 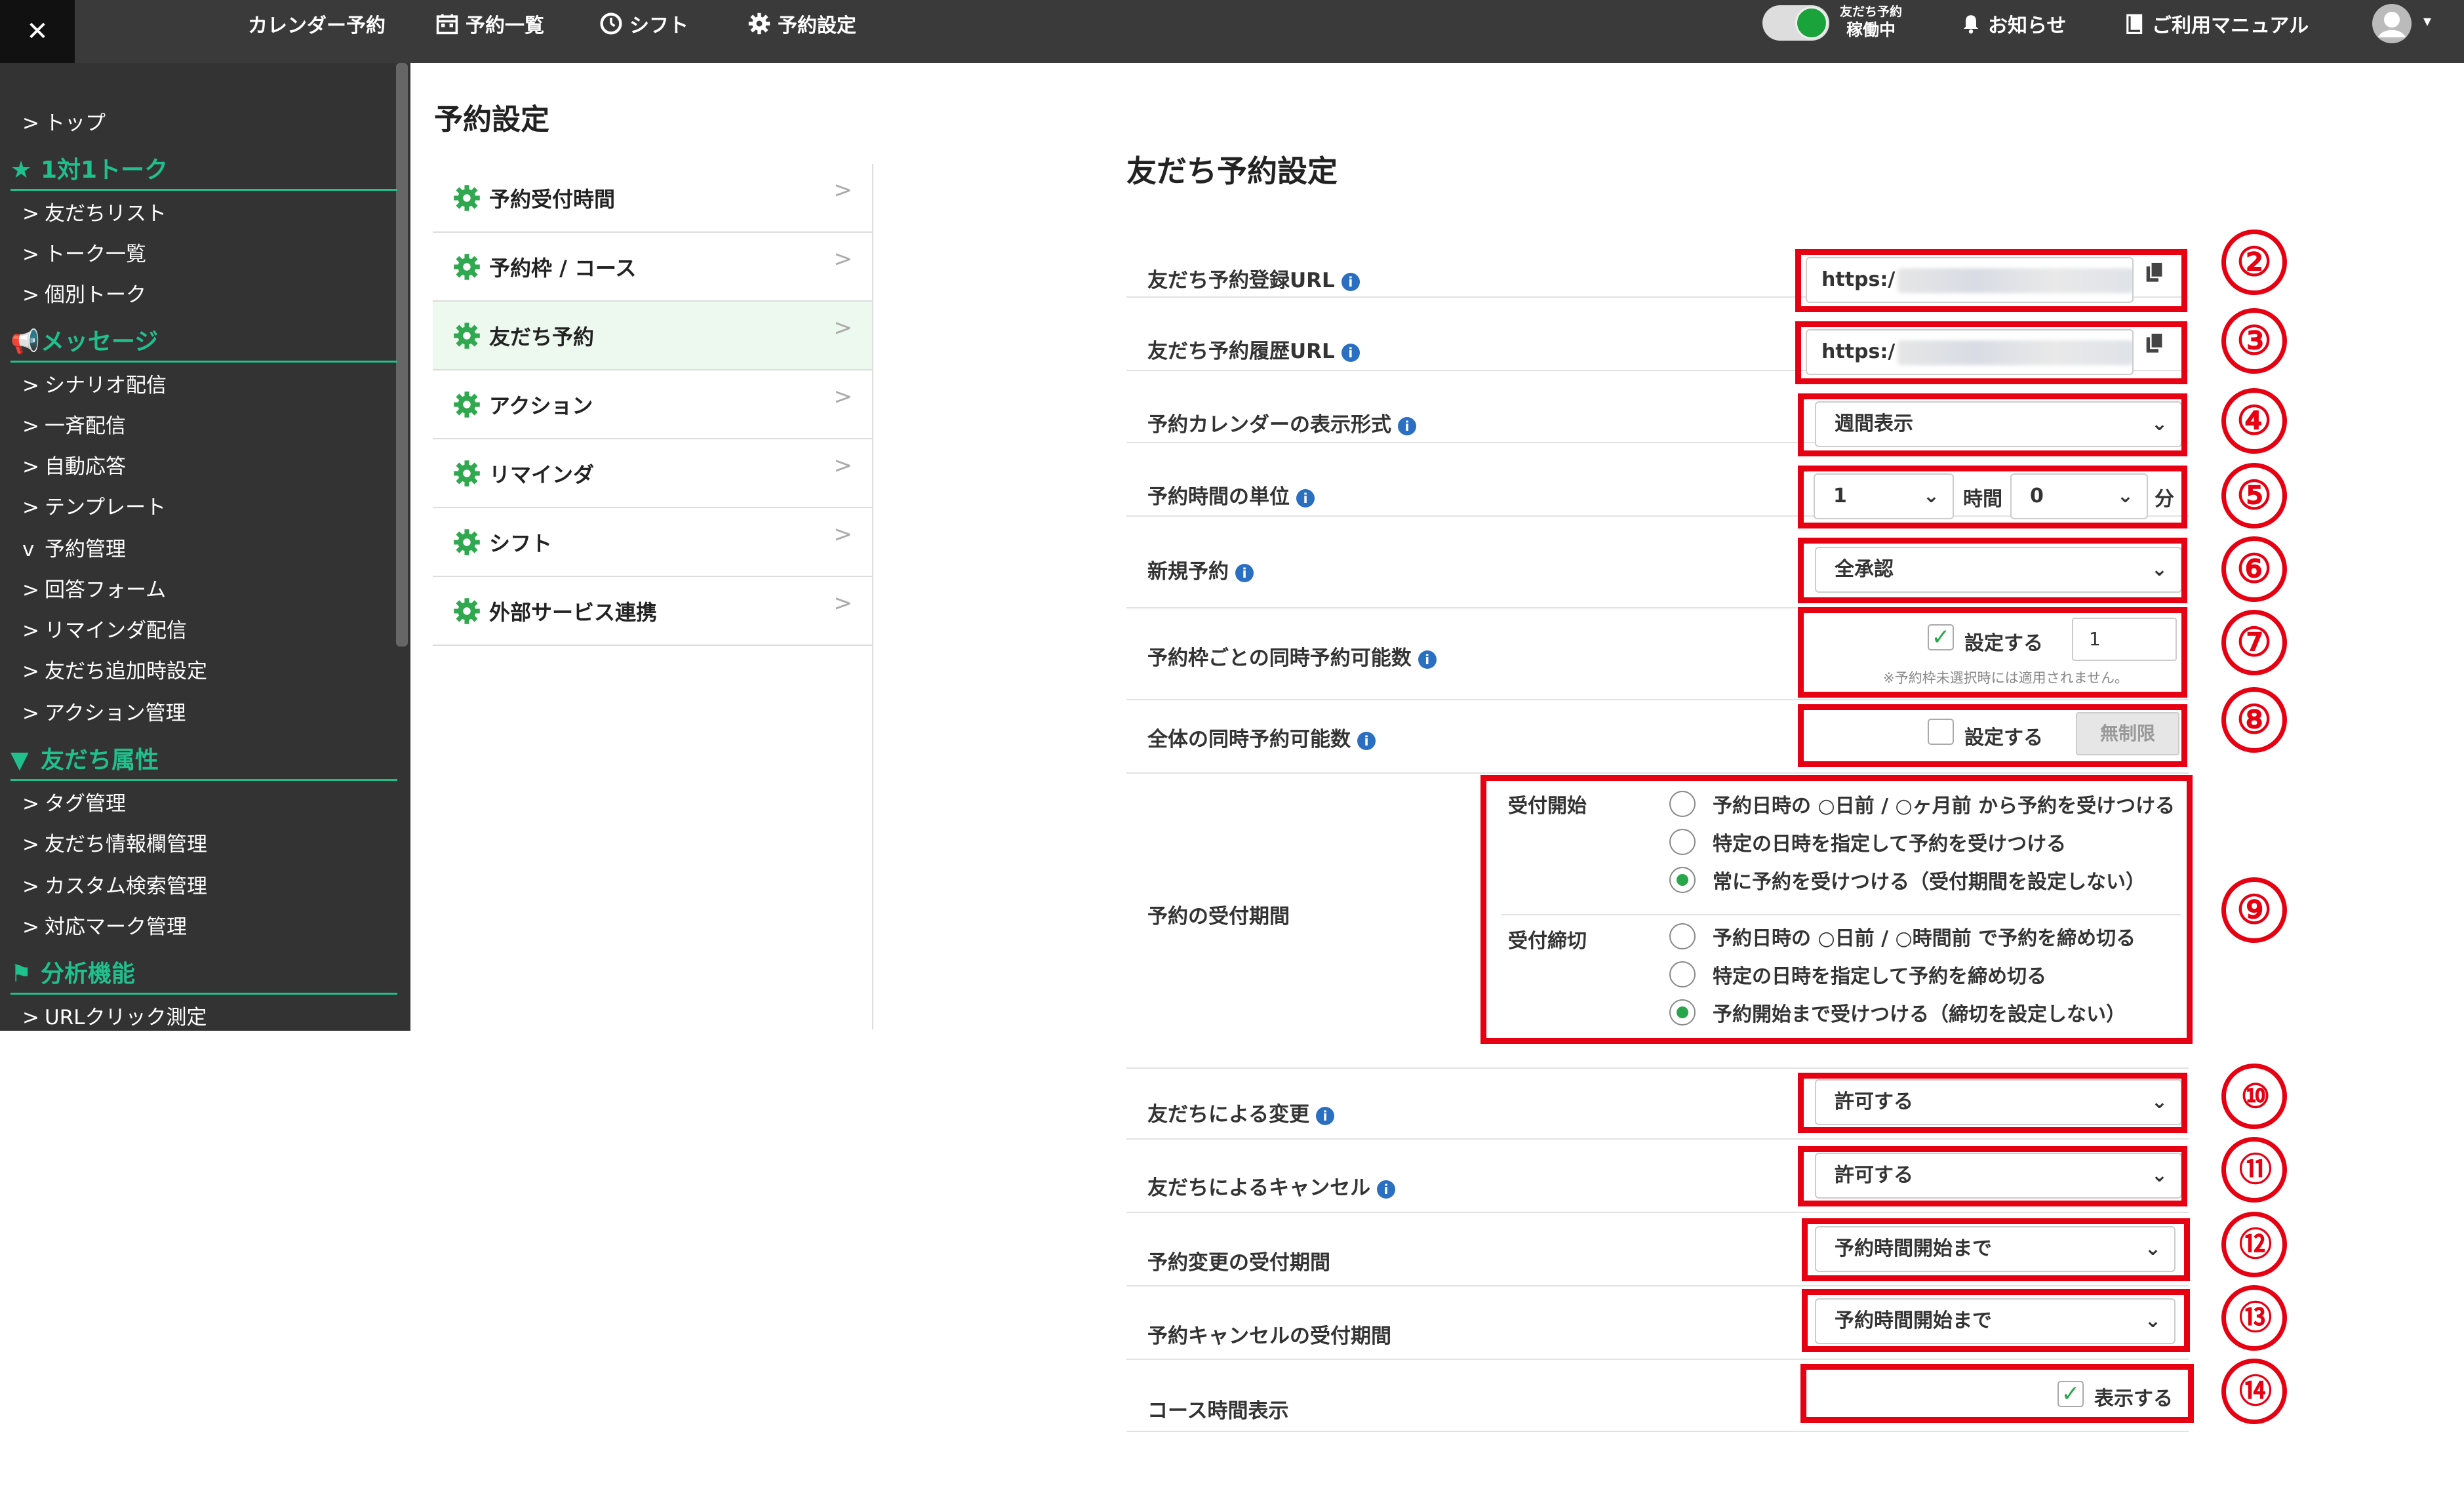 I want to click on sidebar-item-3: > トーク一覧, so click(x=84, y=252).